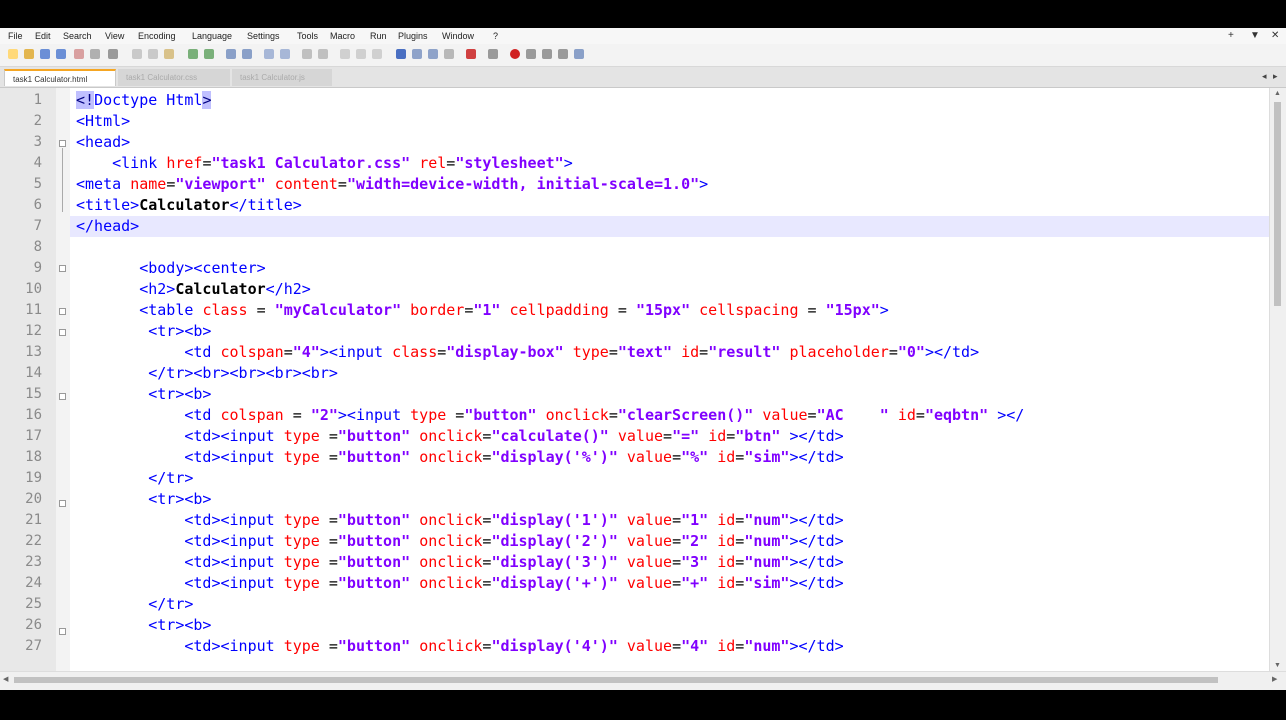 Image resolution: width=1286 pixels, height=720 pixels. I want to click on dropdown-icon: ▼, so click(1255, 35).